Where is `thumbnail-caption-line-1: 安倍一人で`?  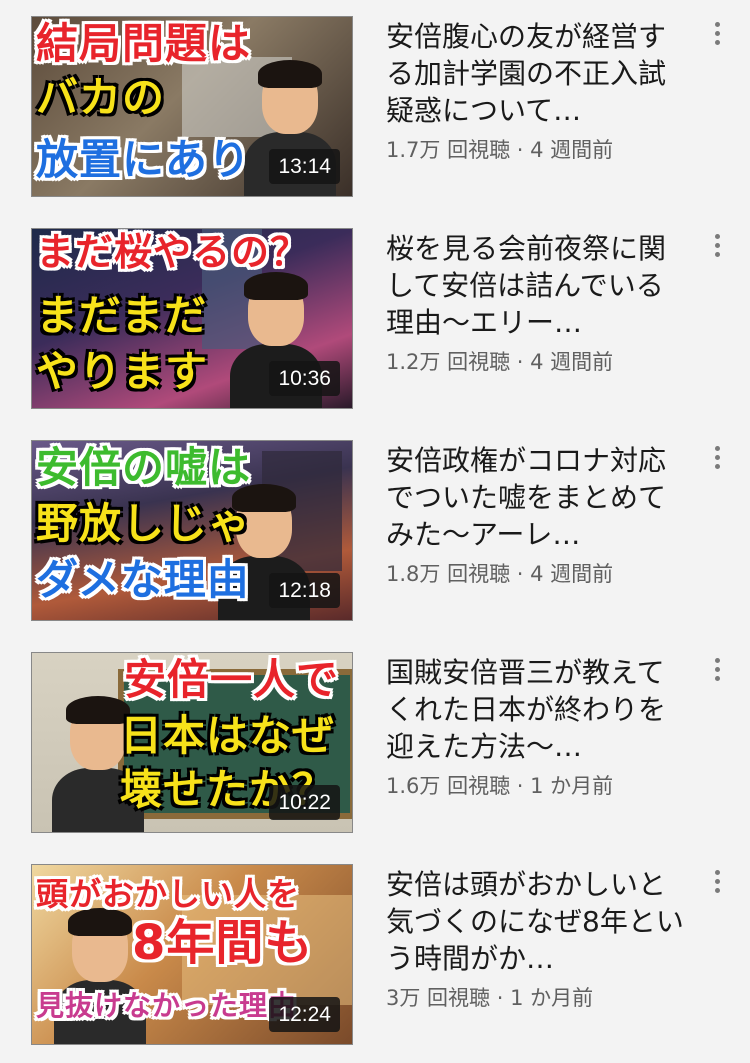 thumbnail-caption-line-1: 安倍一人で is located at coordinates (232, 679).